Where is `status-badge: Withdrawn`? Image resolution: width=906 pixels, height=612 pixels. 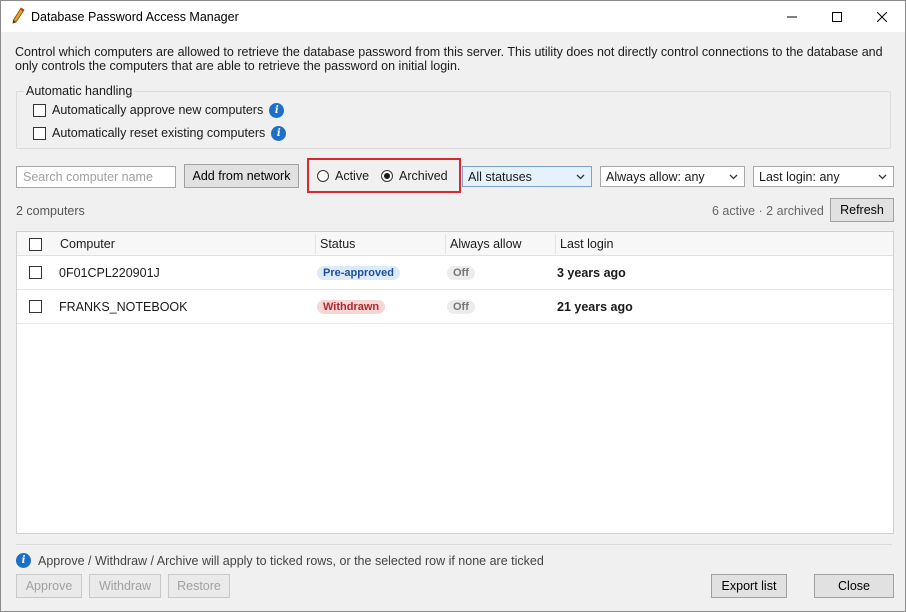
status-badge: Withdrawn is located at coordinates (351, 306).